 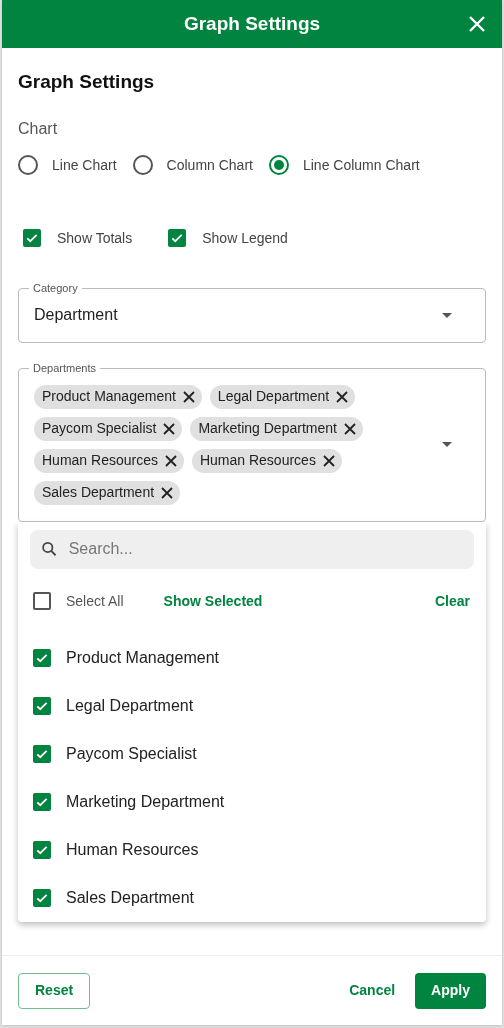 What do you see at coordinates (372, 990) in the screenshot?
I see `cancel-button: Cancel` at bounding box center [372, 990].